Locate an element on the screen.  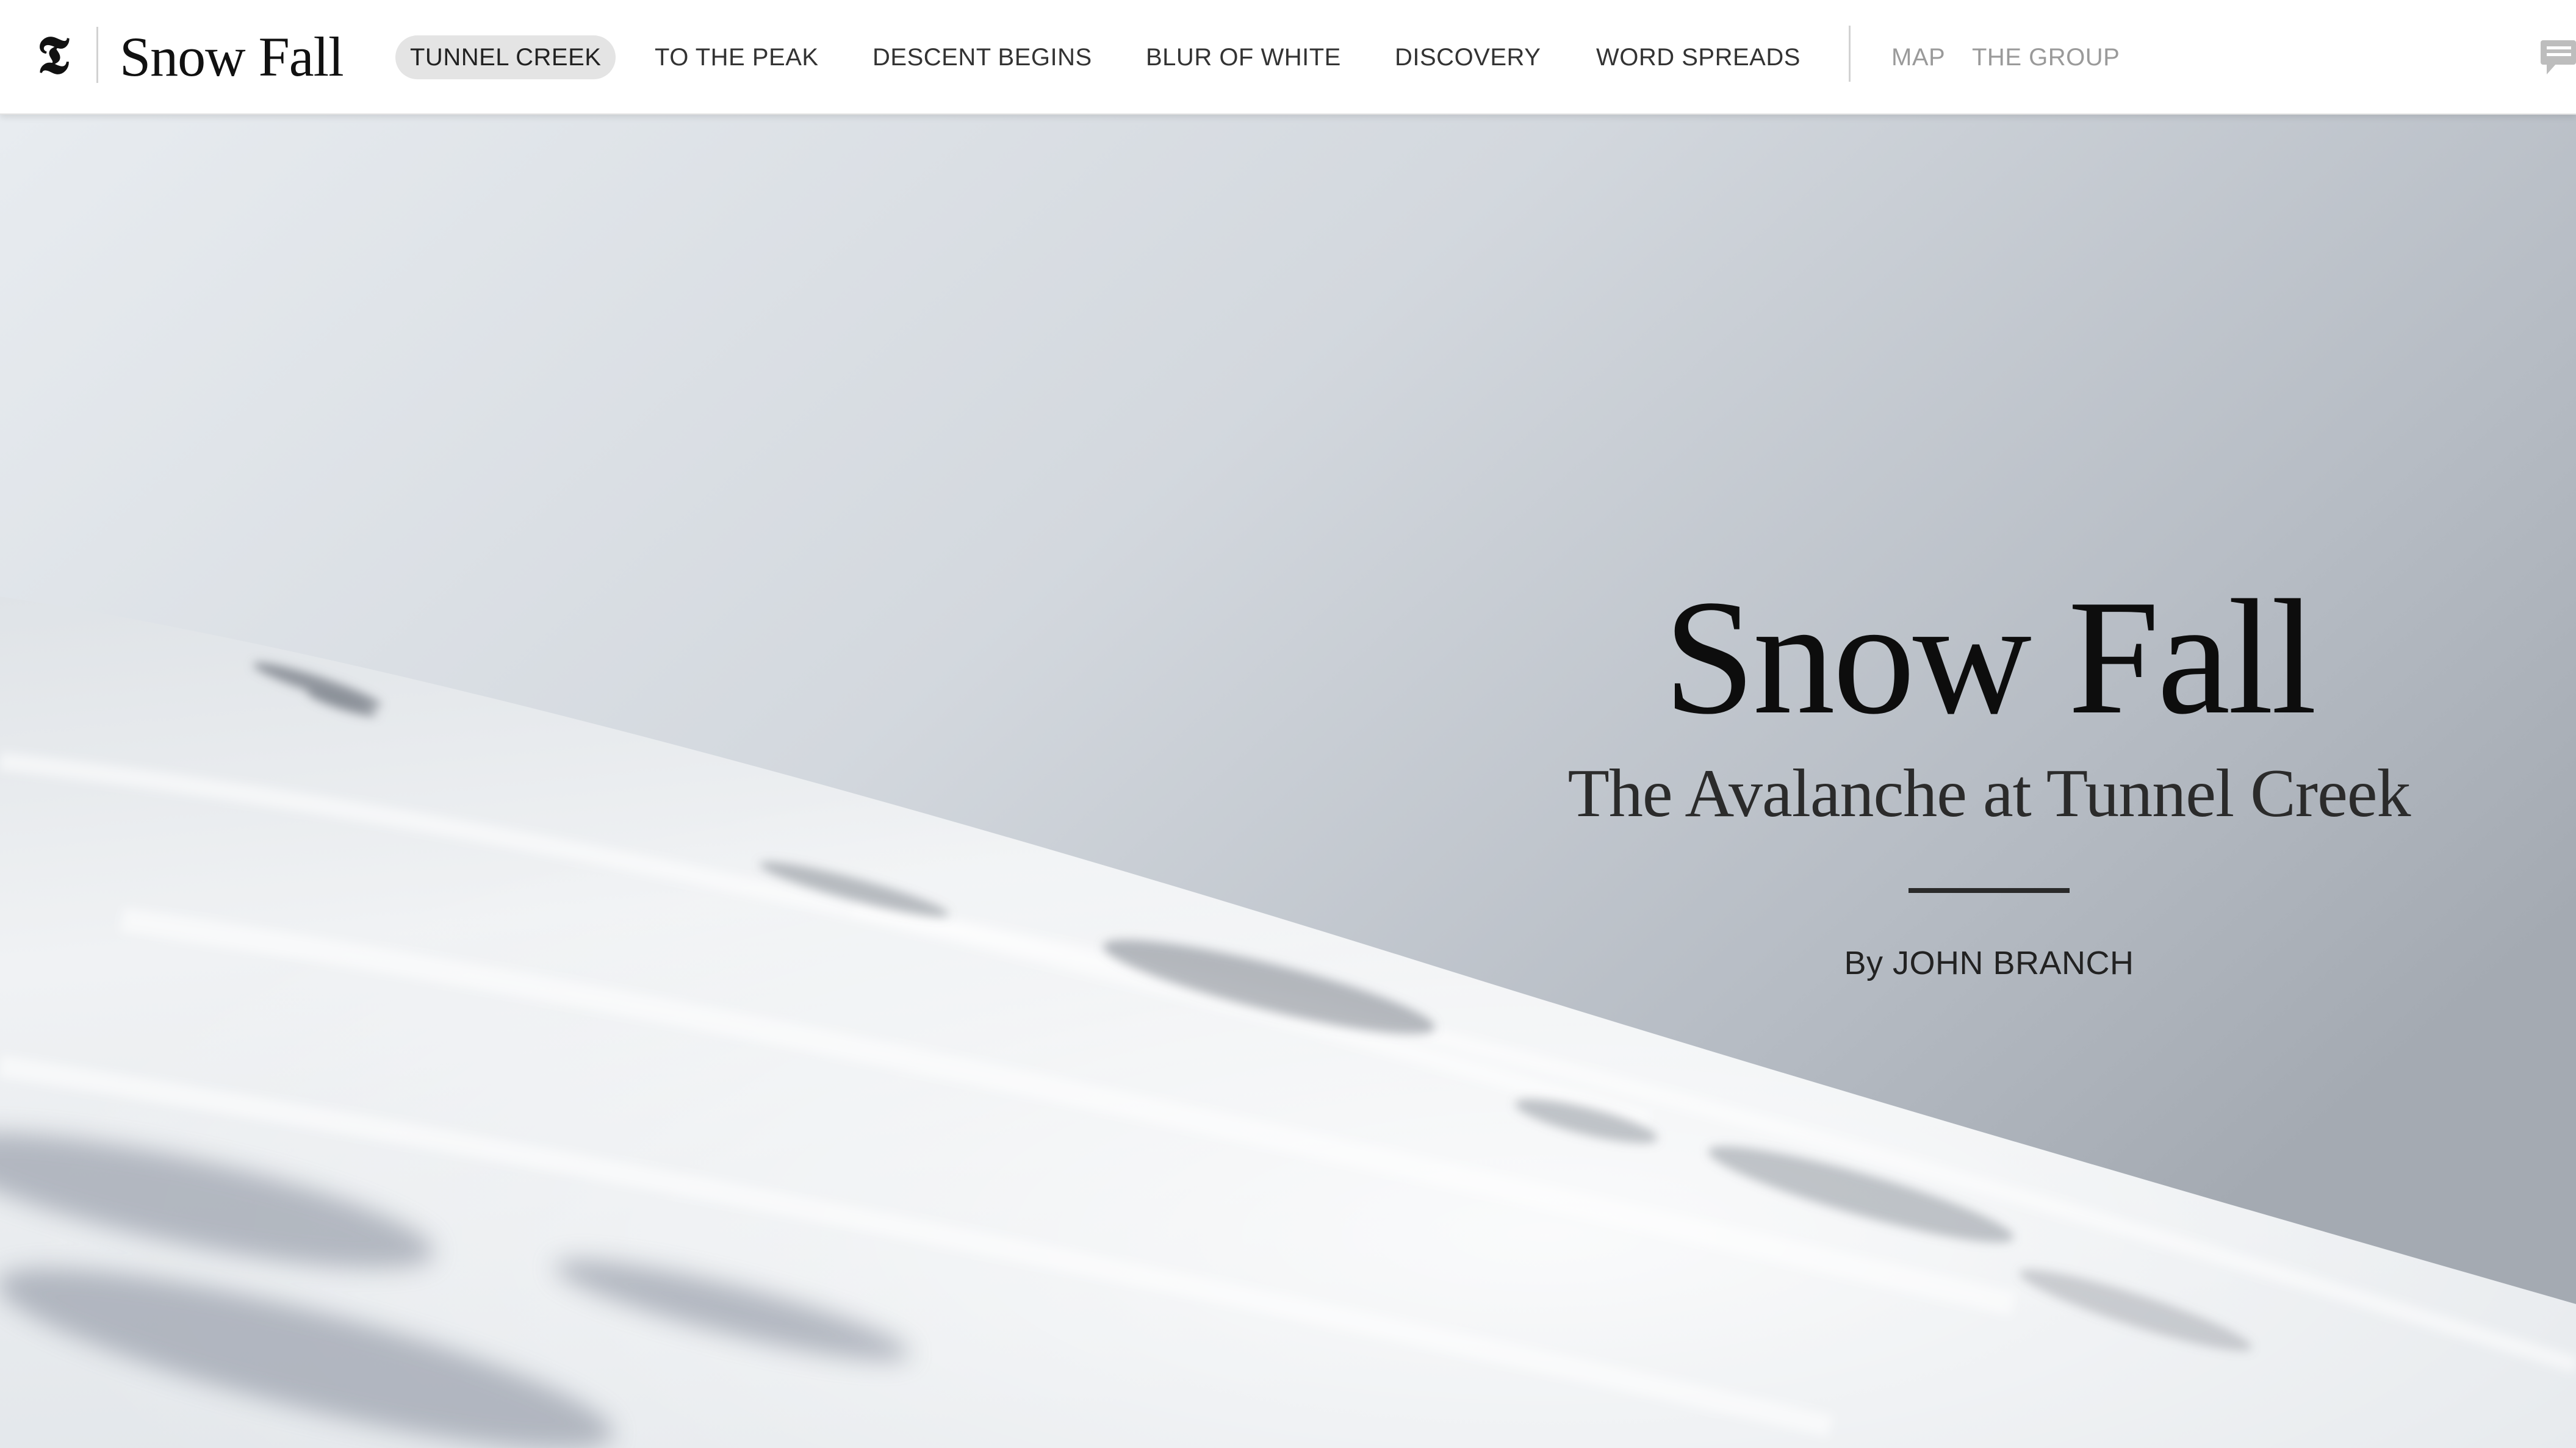
nav-link-map: MAP is located at coordinates (1918, 57).